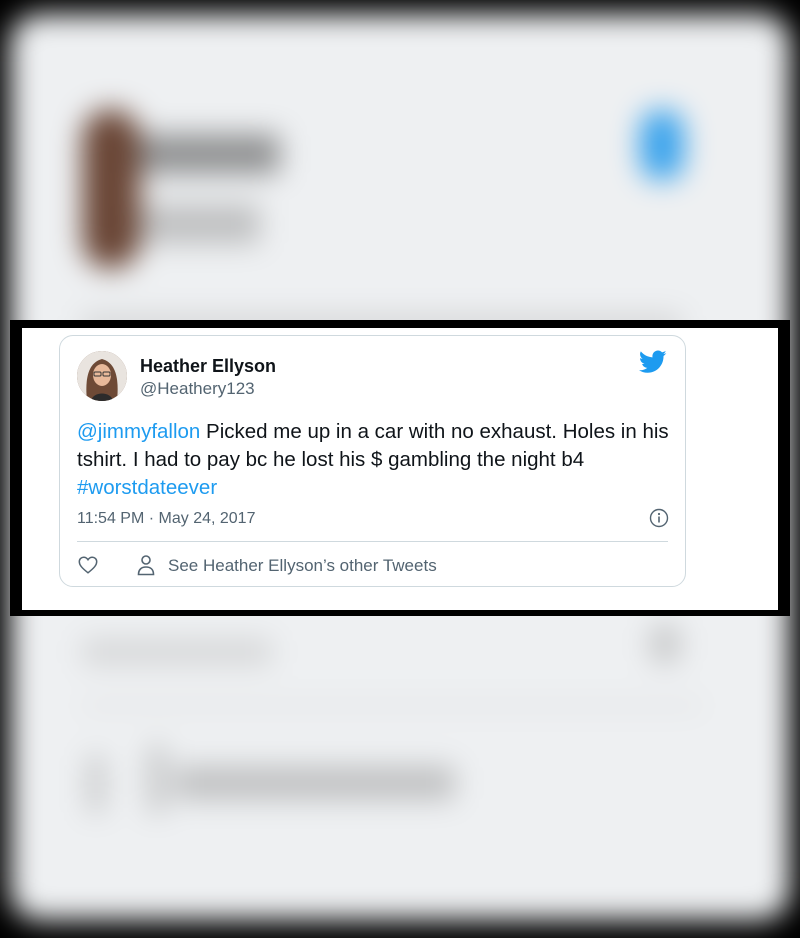  What do you see at coordinates (315, 783) in the screenshot?
I see `blurred-see-link` at bounding box center [315, 783].